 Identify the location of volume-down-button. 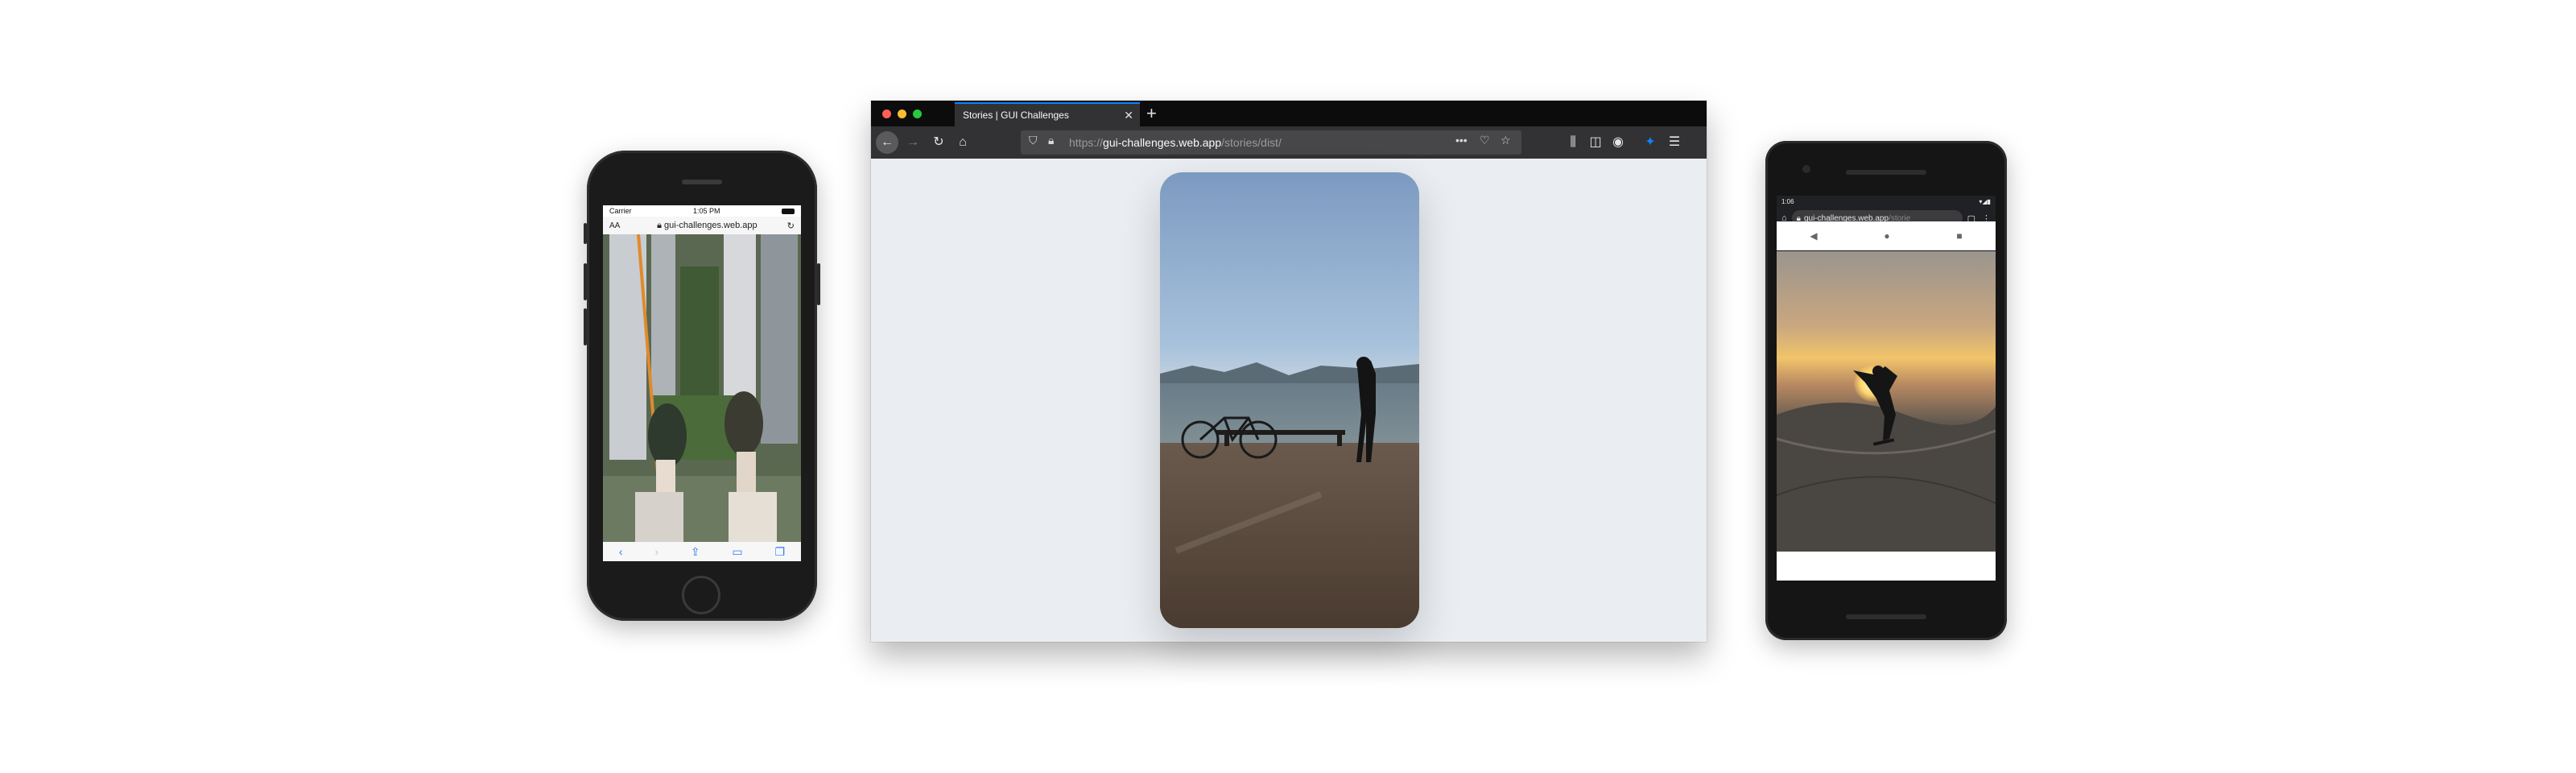
(585, 326).